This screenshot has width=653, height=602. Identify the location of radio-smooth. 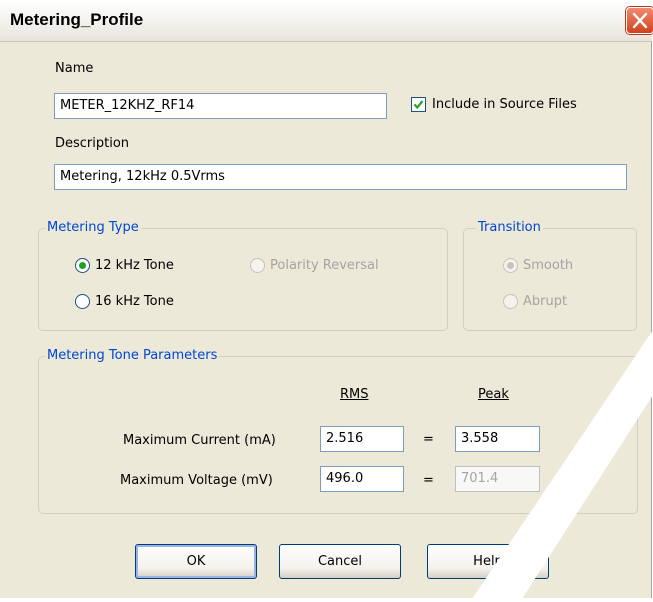
(510, 265).